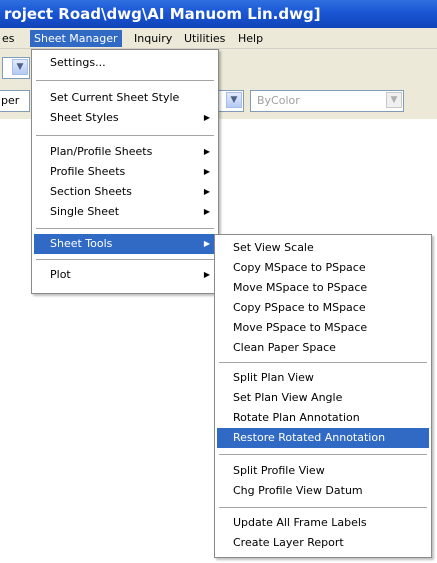 This screenshot has width=437, height=563. Describe the element at coordinates (279, 470) in the screenshot. I see `menu-item-label: Split Profile View` at that location.